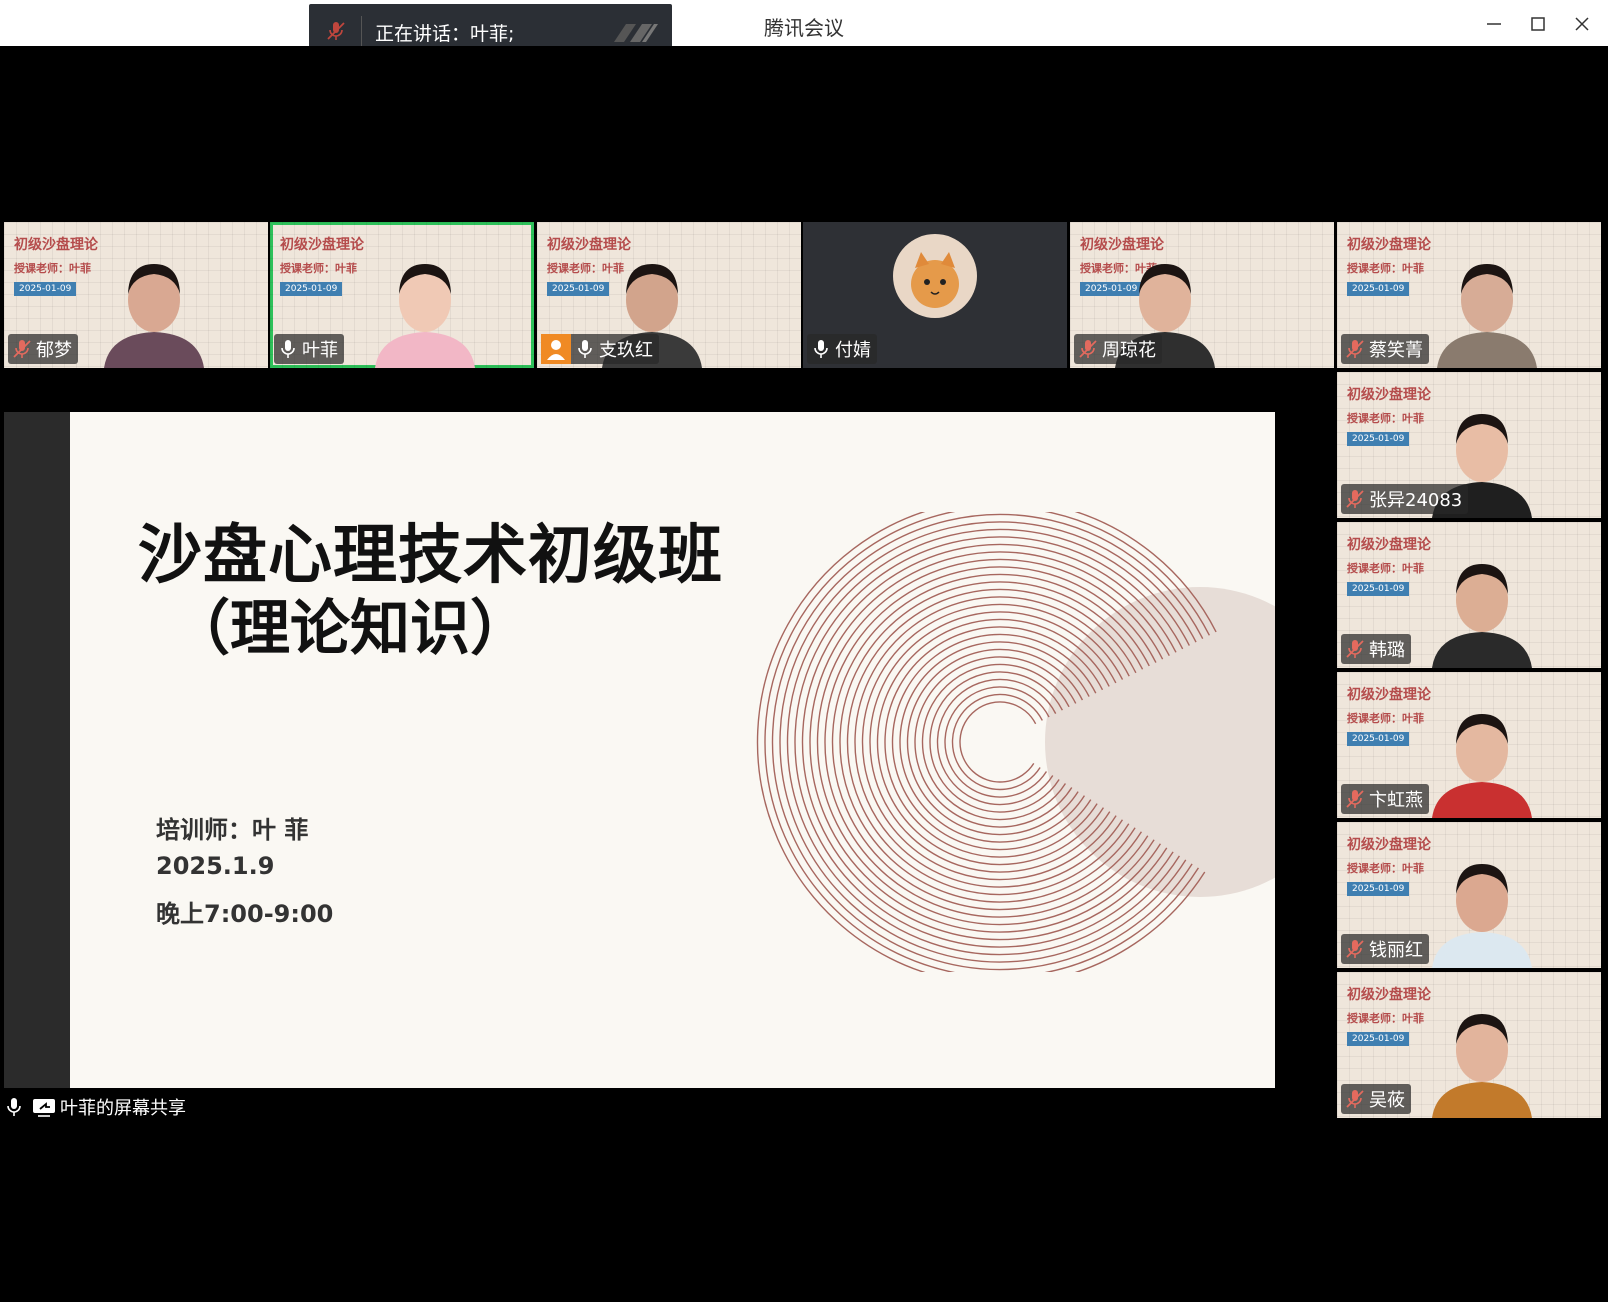  Describe the element at coordinates (669, 295) in the screenshot. I see `participant-tile: 初级沙盘理论 授课老师：叶菲 2025-01-09 支玖红` at that location.